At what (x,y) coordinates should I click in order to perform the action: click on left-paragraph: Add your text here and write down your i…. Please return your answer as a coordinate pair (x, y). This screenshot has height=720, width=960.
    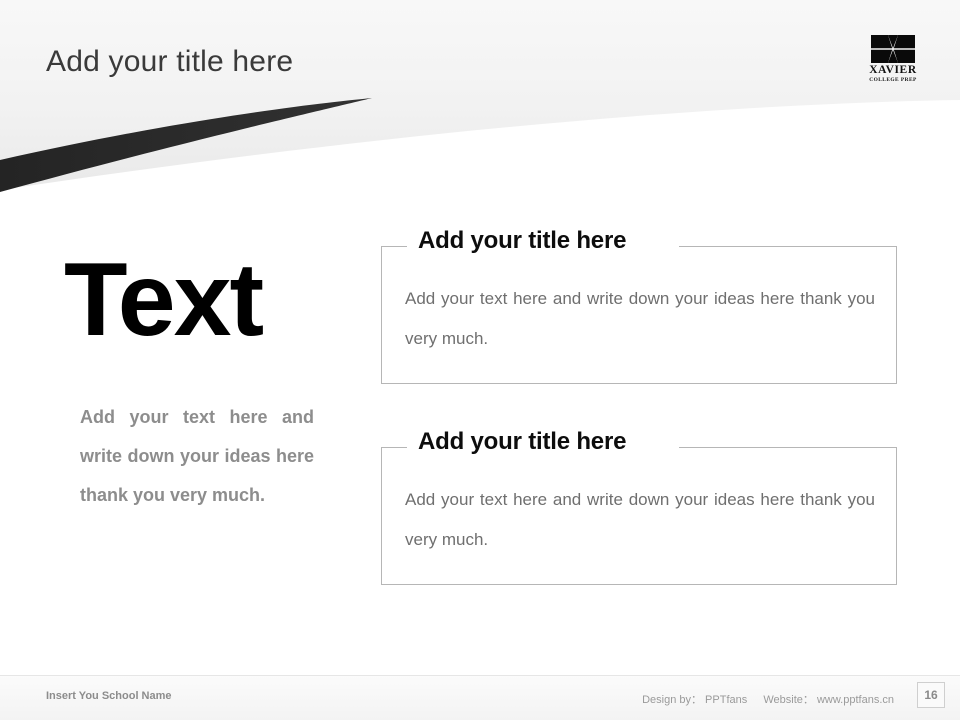
    Looking at the image, I should click on (197, 456).